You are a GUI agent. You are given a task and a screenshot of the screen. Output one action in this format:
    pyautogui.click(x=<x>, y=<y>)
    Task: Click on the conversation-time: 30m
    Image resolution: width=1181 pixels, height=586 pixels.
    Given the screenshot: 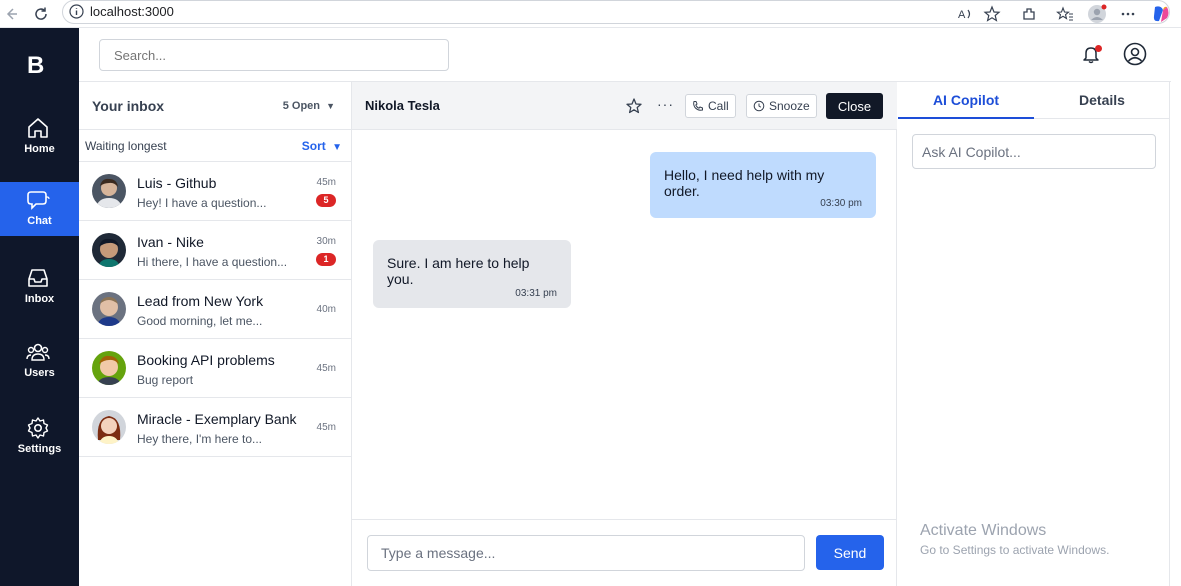 What is the action you would take?
    pyautogui.click(x=326, y=241)
    